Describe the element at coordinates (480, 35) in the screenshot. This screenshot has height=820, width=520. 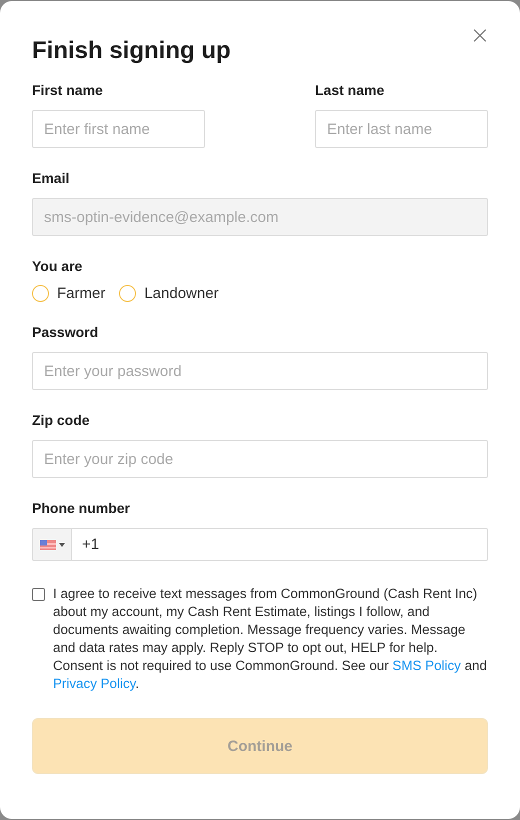
I see `close-button: ×` at that location.